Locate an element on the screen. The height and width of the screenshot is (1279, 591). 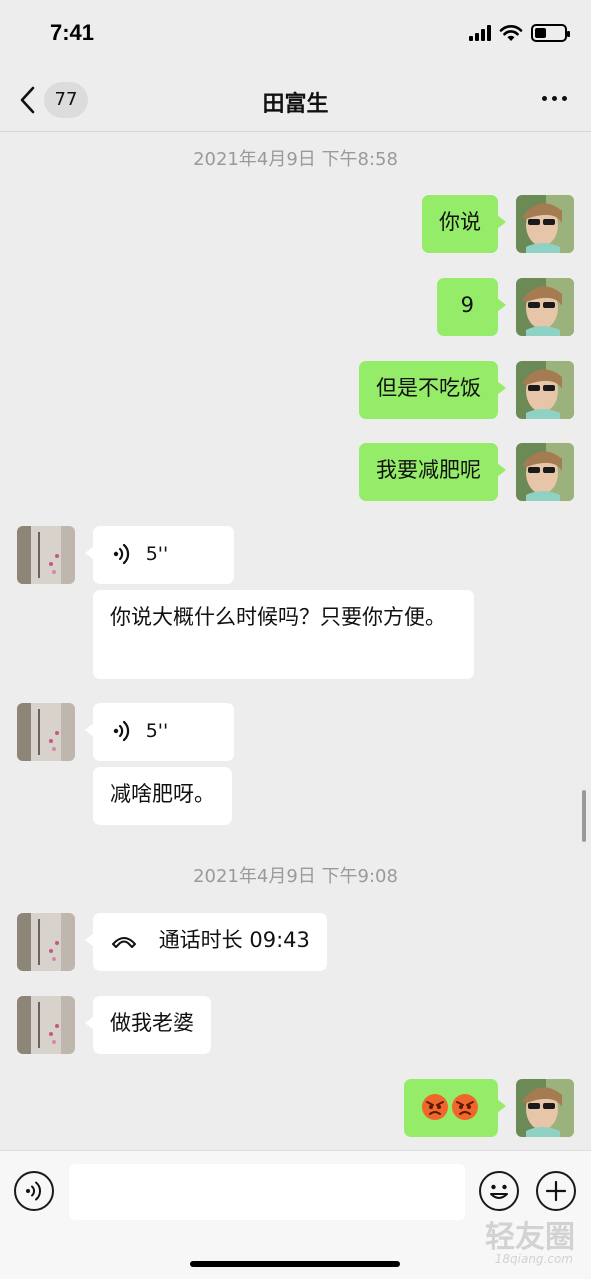
timestamp: 2021年4月9日 下午8:58 is located at coordinates (295, 159).